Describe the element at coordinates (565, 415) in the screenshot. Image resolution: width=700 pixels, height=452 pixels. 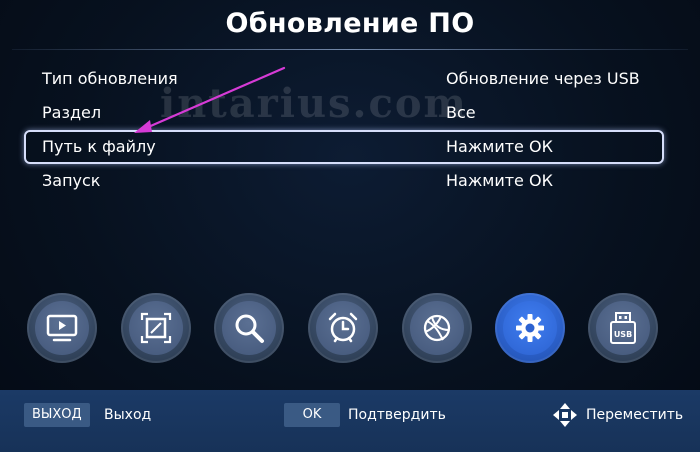
I see `four-way-arrows-icon` at that location.